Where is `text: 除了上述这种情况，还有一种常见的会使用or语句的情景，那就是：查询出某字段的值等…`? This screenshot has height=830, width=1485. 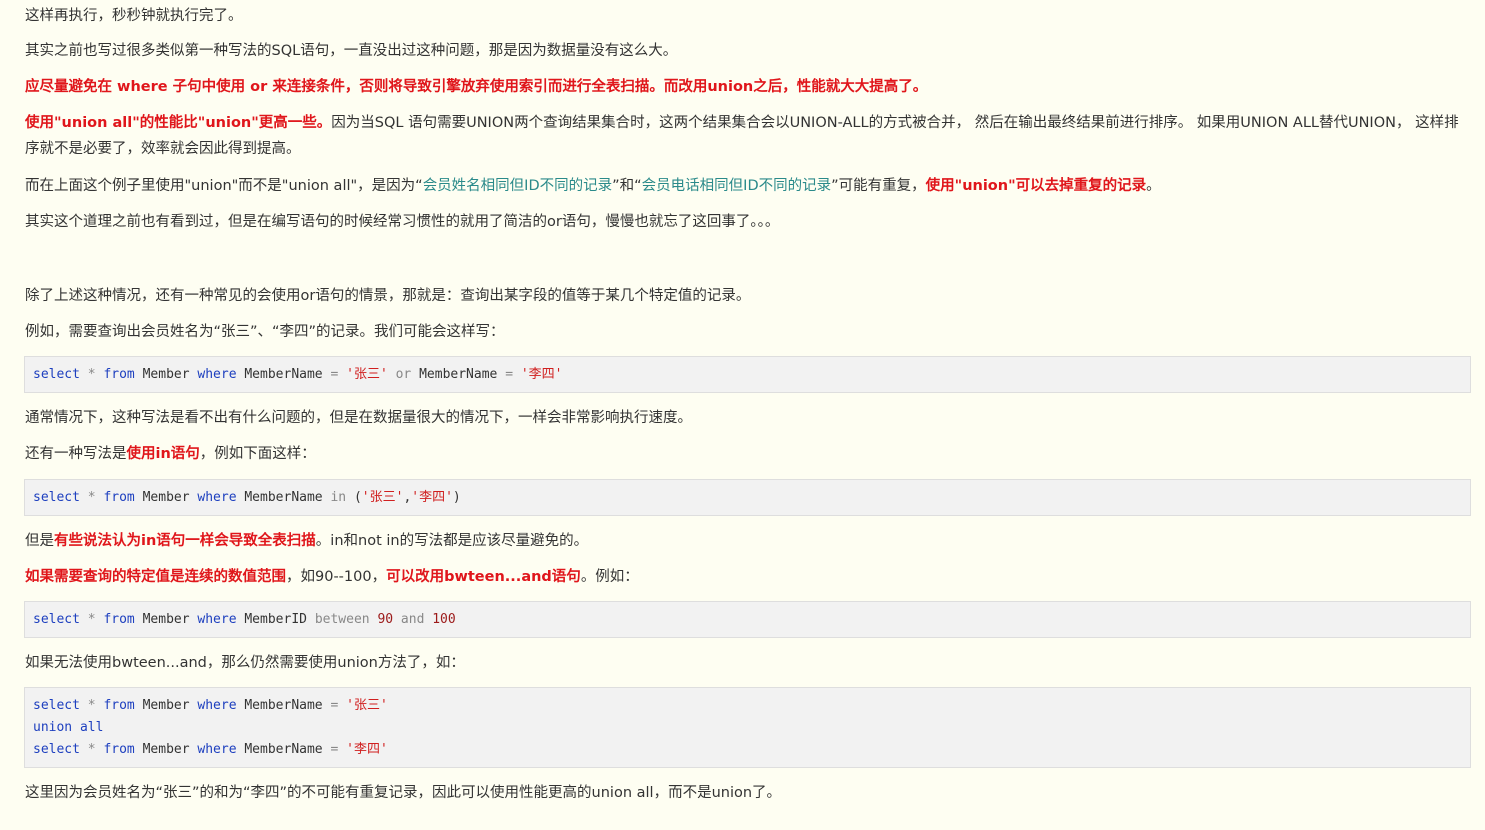 text: 除了上述这种情况，还有一种常见的会使用or语句的情景，那就是：查询出某字段的值等… is located at coordinates (388, 296).